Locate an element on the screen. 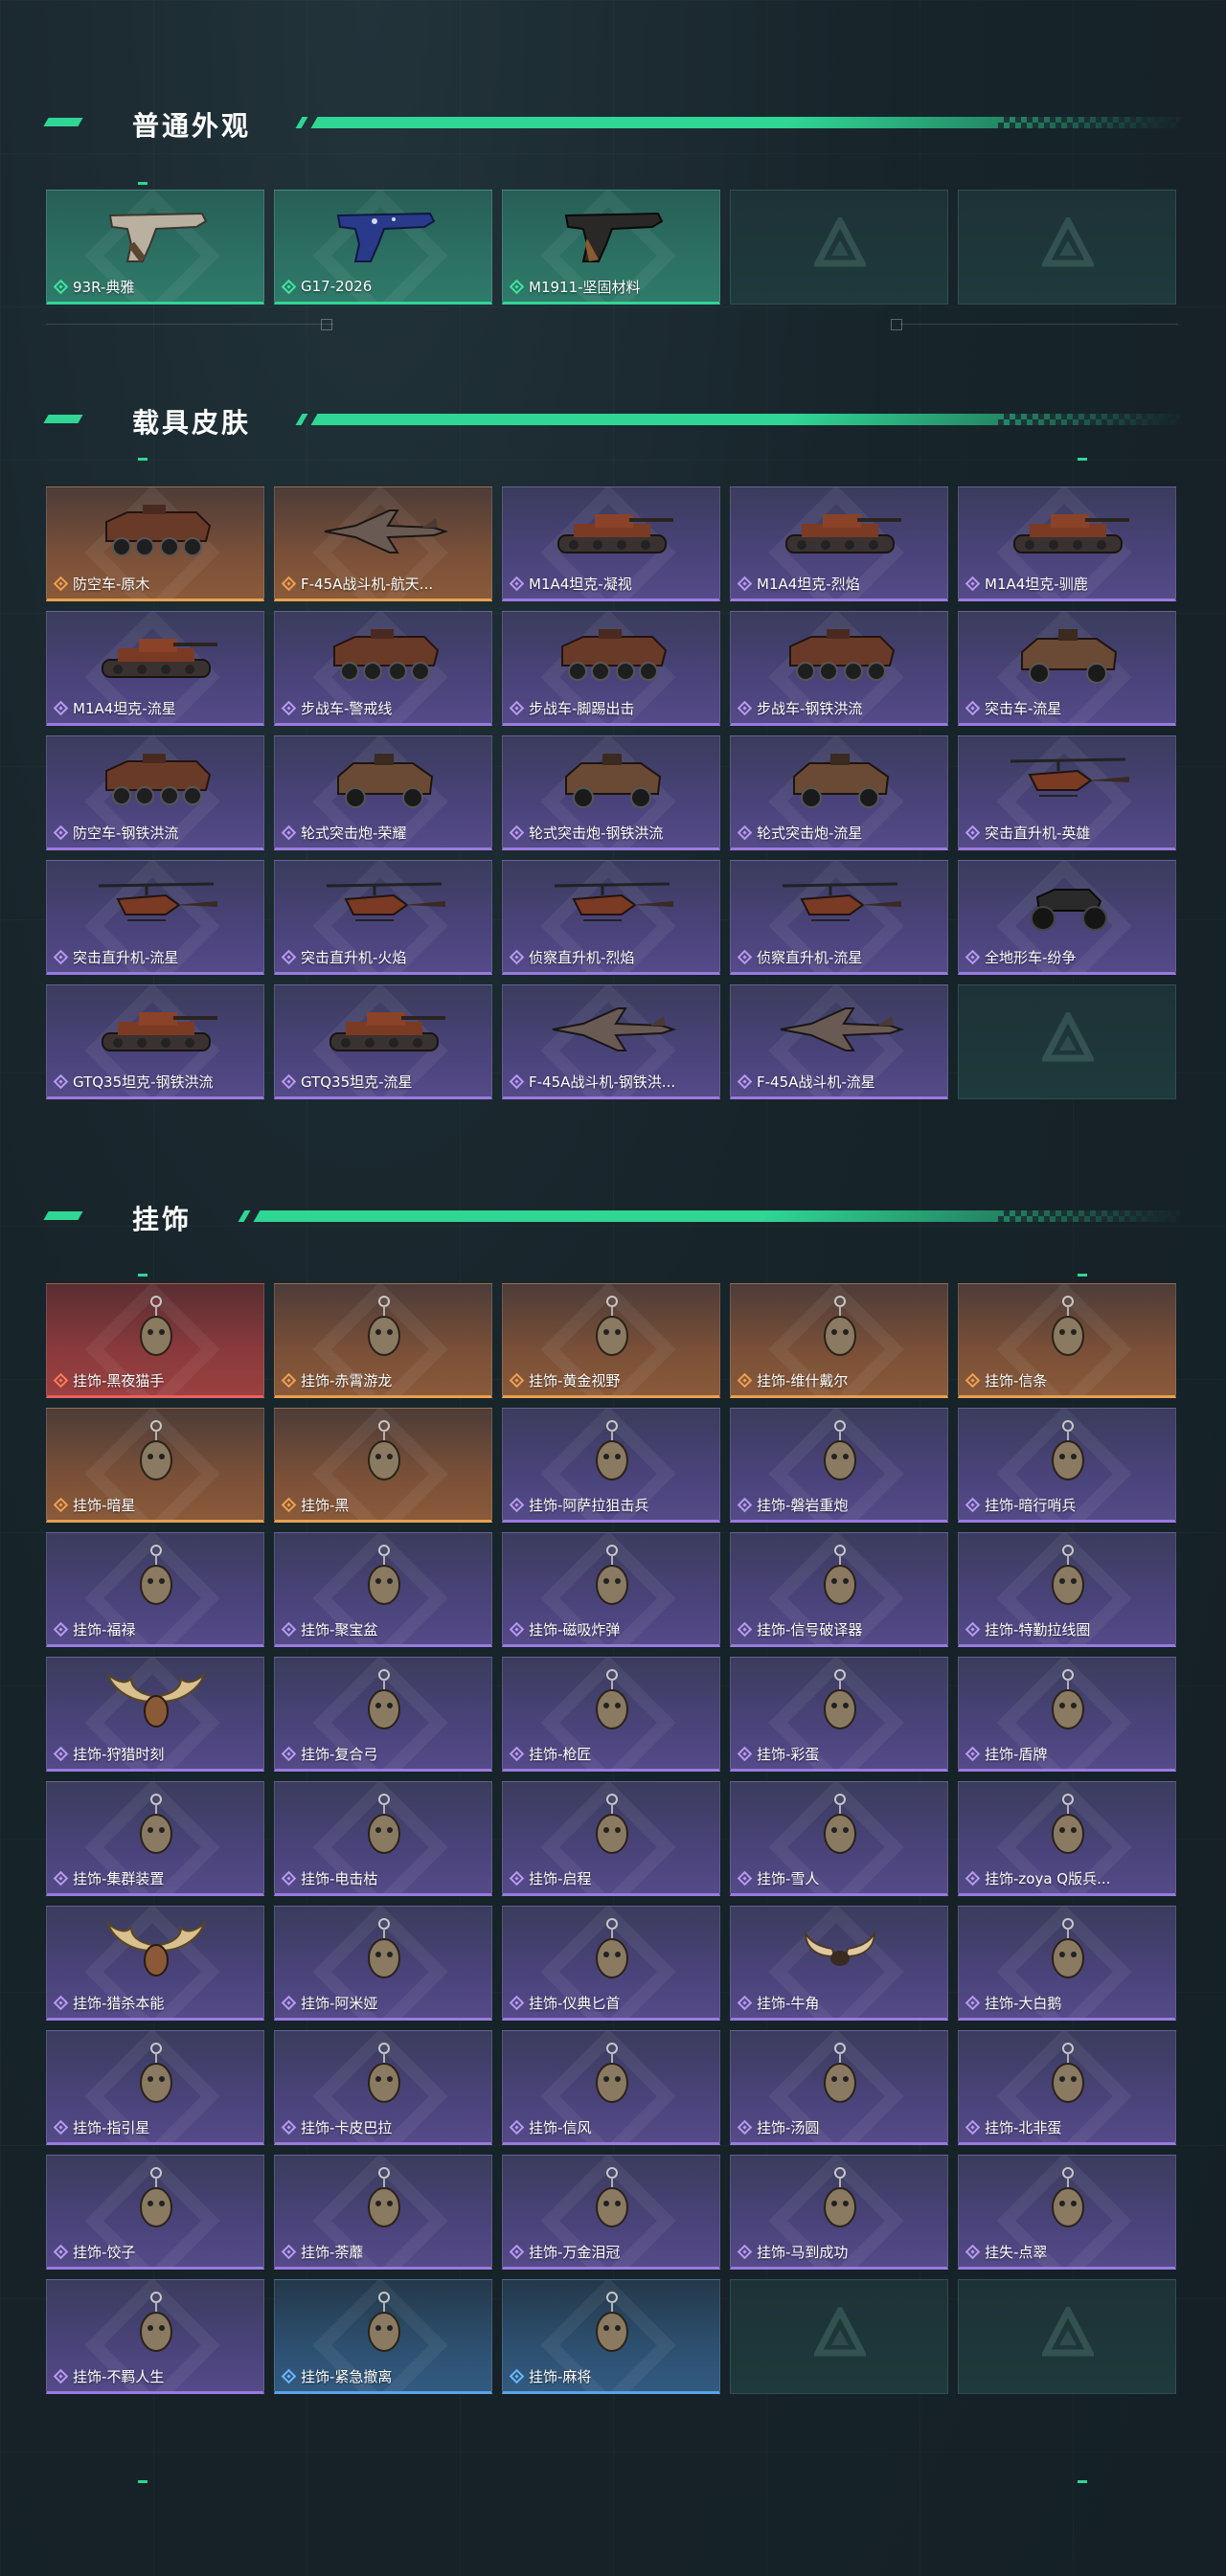 Image resolution: width=1226 pixels, height=2576 pixels. item-card: 挂饰-仪典匕首 is located at coordinates (611, 1964).